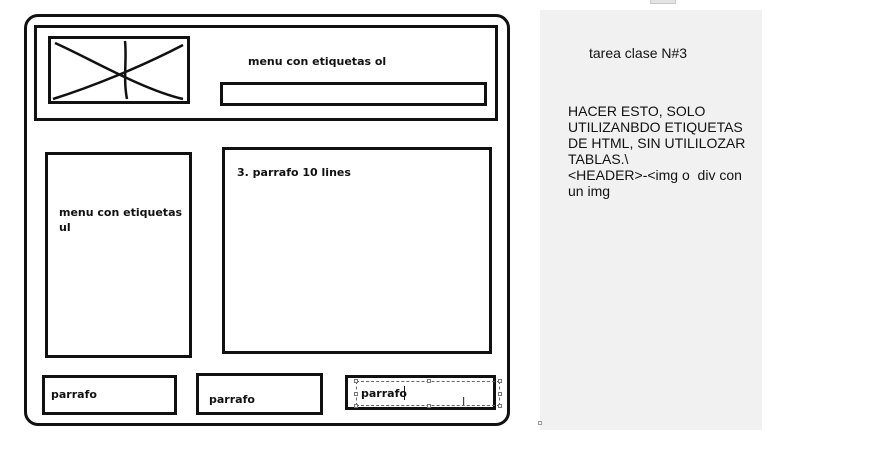  I want to click on panel-corner-handle, so click(540, 423).